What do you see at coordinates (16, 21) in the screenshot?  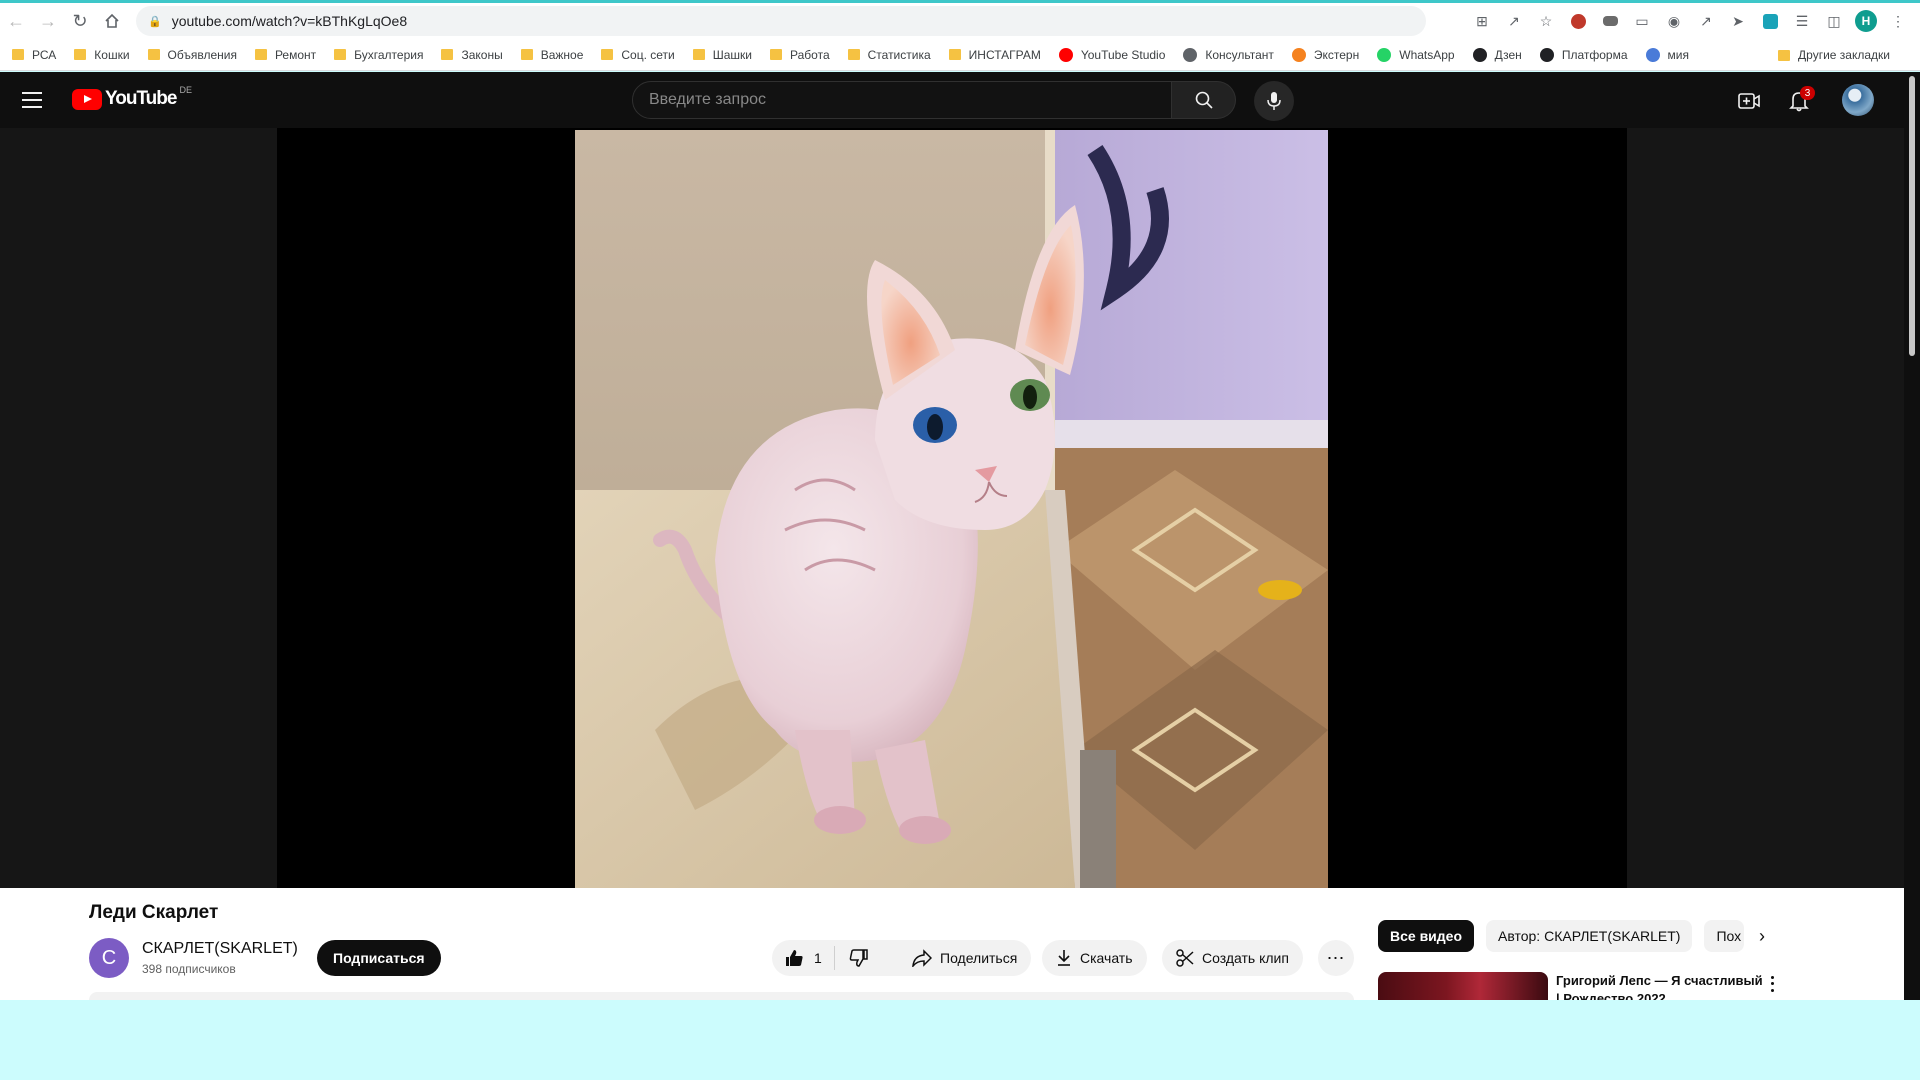 I see `back-arrow-icon: ←` at bounding box center [16, 21].